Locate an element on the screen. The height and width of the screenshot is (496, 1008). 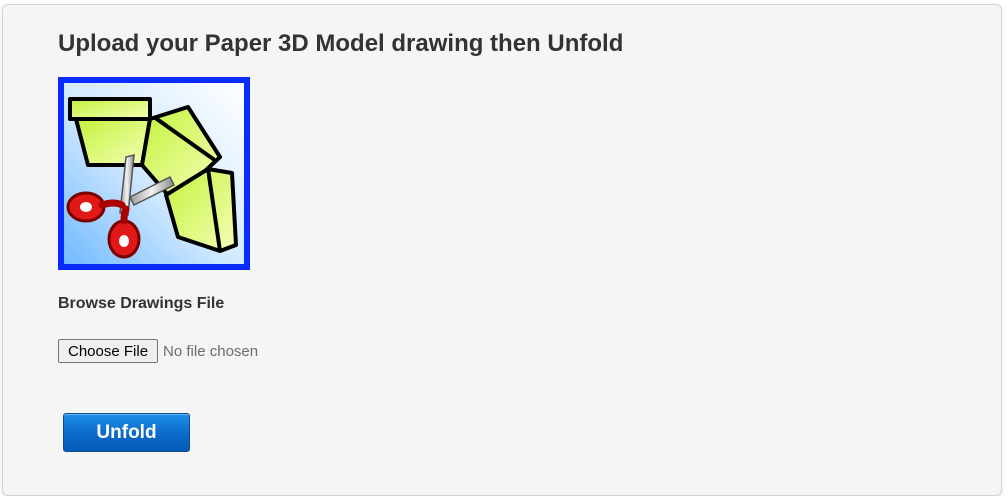
file-input: Choose File No file chosen is located at coordinates (158, 351).